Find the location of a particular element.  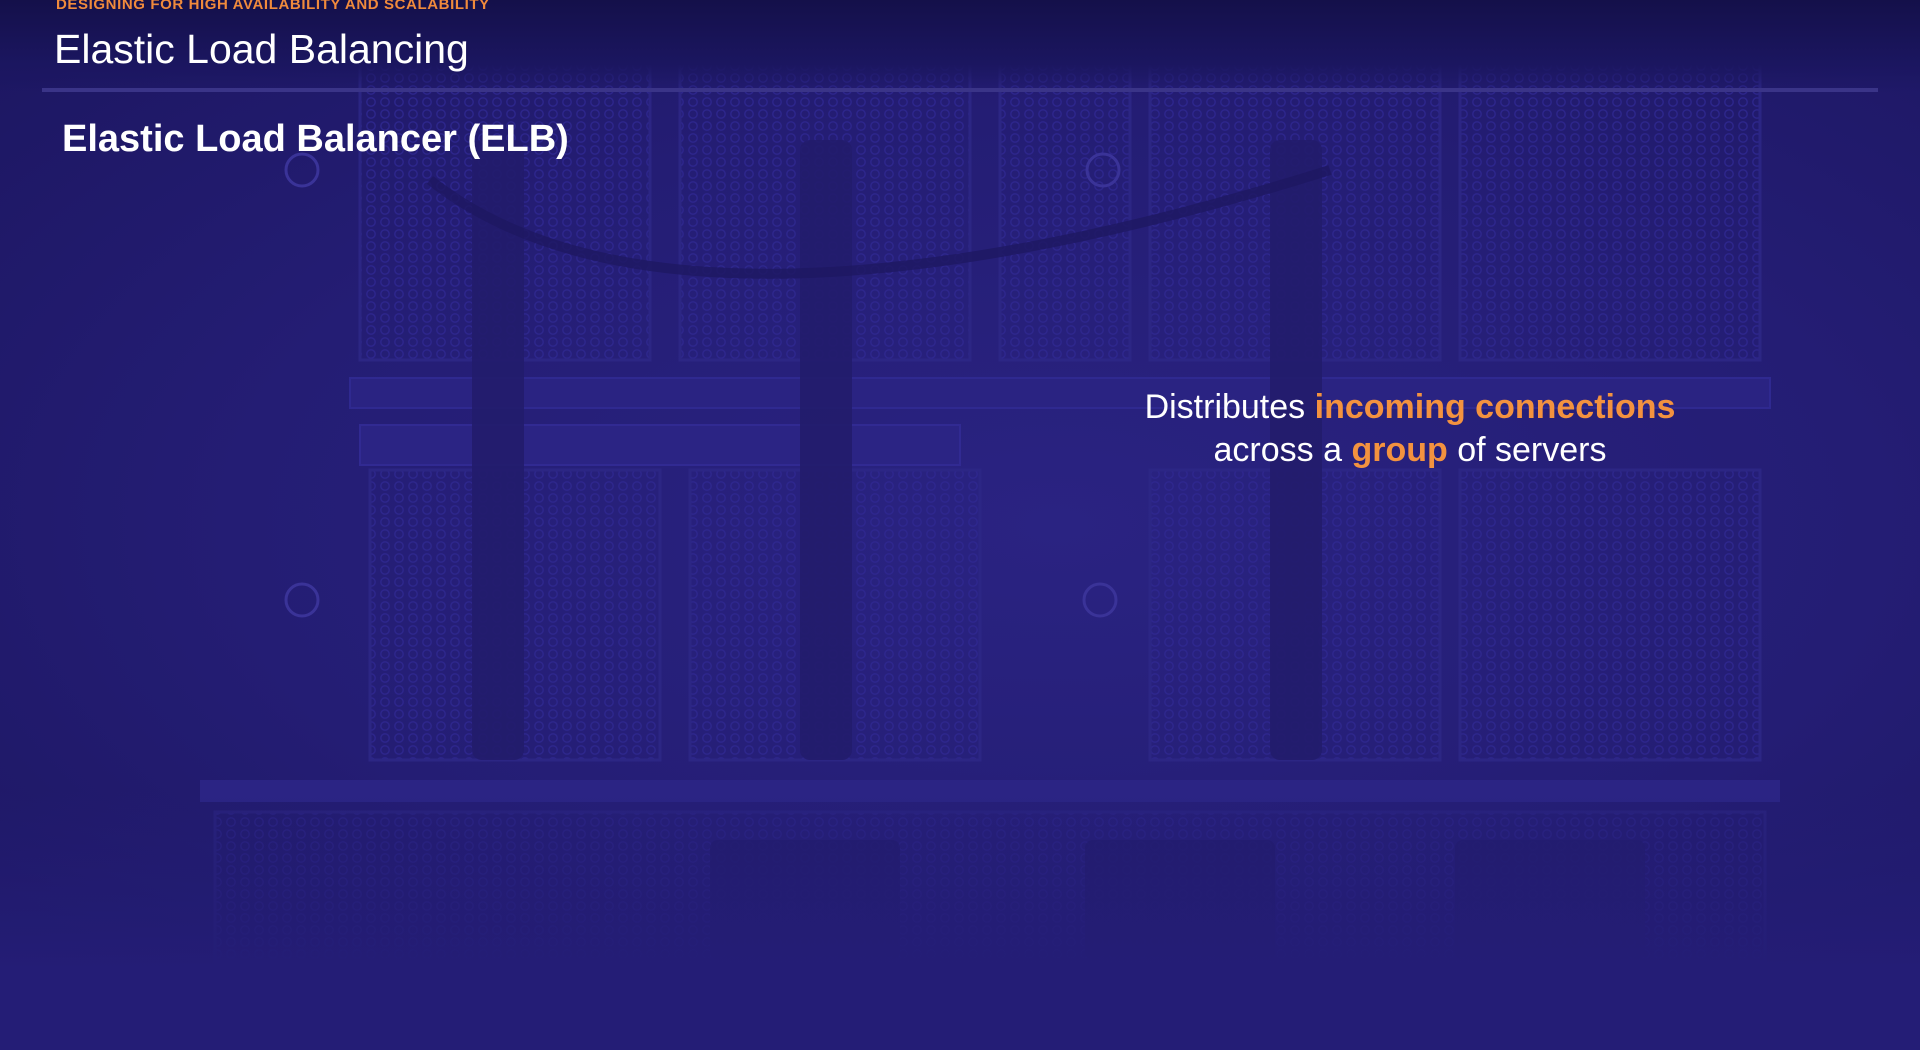

callout-text: across a is located at coordinates (1282, 450).